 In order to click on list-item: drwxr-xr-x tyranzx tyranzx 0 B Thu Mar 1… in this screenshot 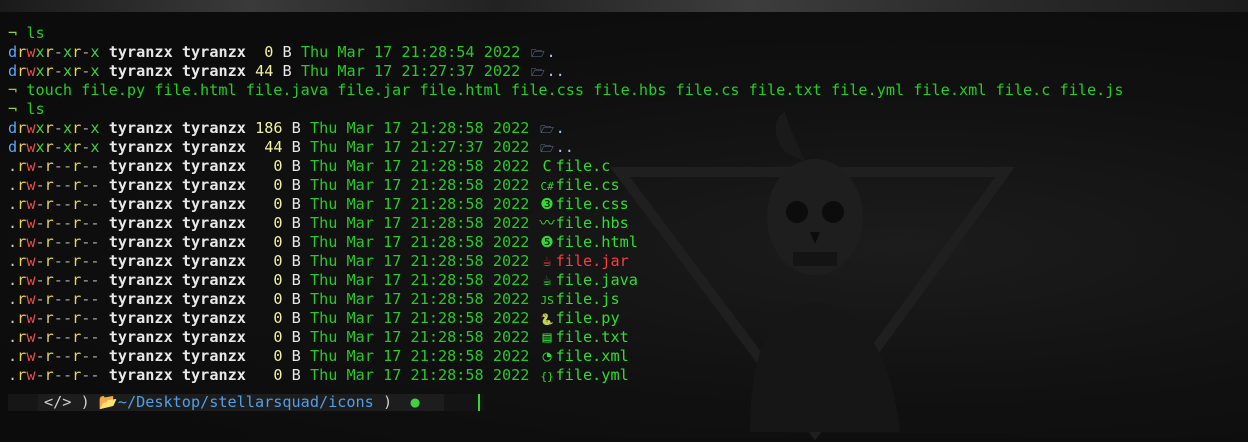, I will do `click(566, 52)`.